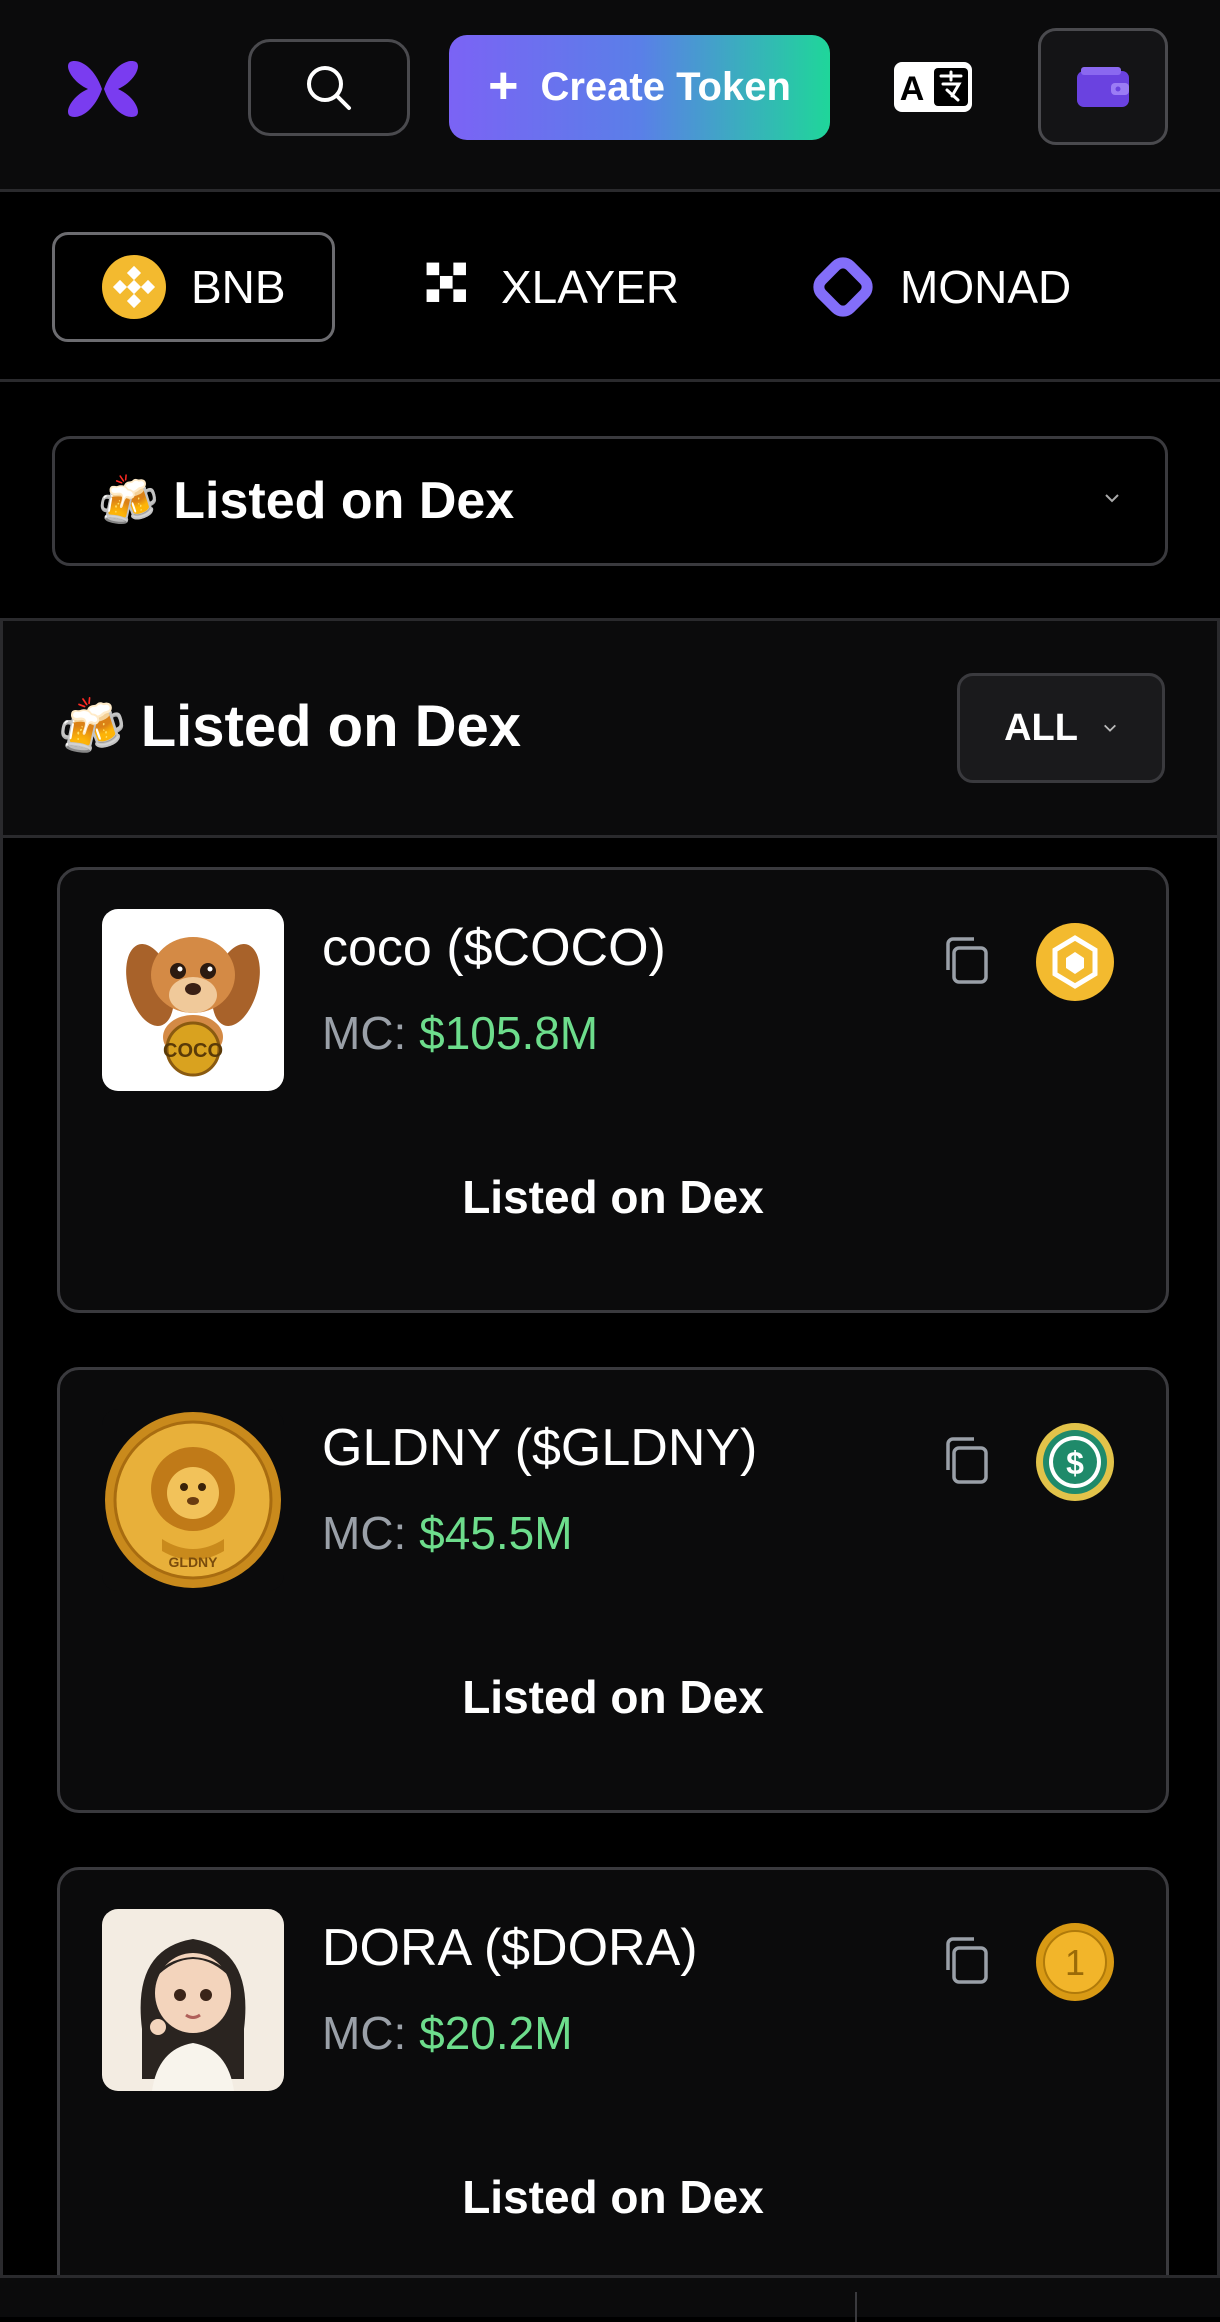 This screenshot has width=1220, height=2322. Describe the element at coordinates (503, 85) in the screenshot. I see `plus-icon: +` at that location.